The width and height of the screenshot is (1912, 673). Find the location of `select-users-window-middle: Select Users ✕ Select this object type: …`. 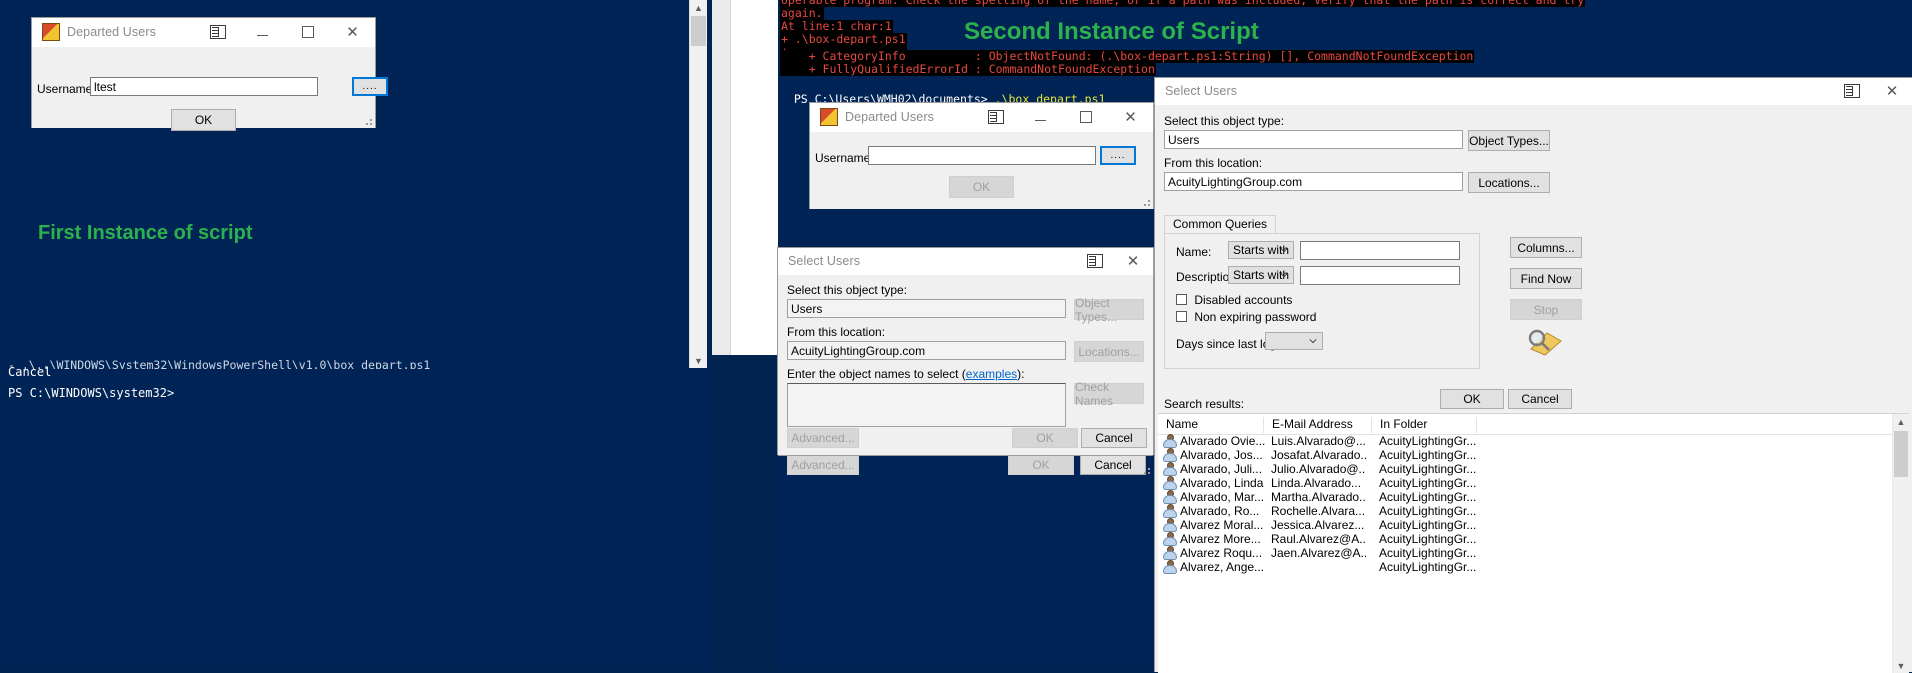

select-users-window-middle: Select Users ✕ Select this object type: … is located at coordinates (965, 361).